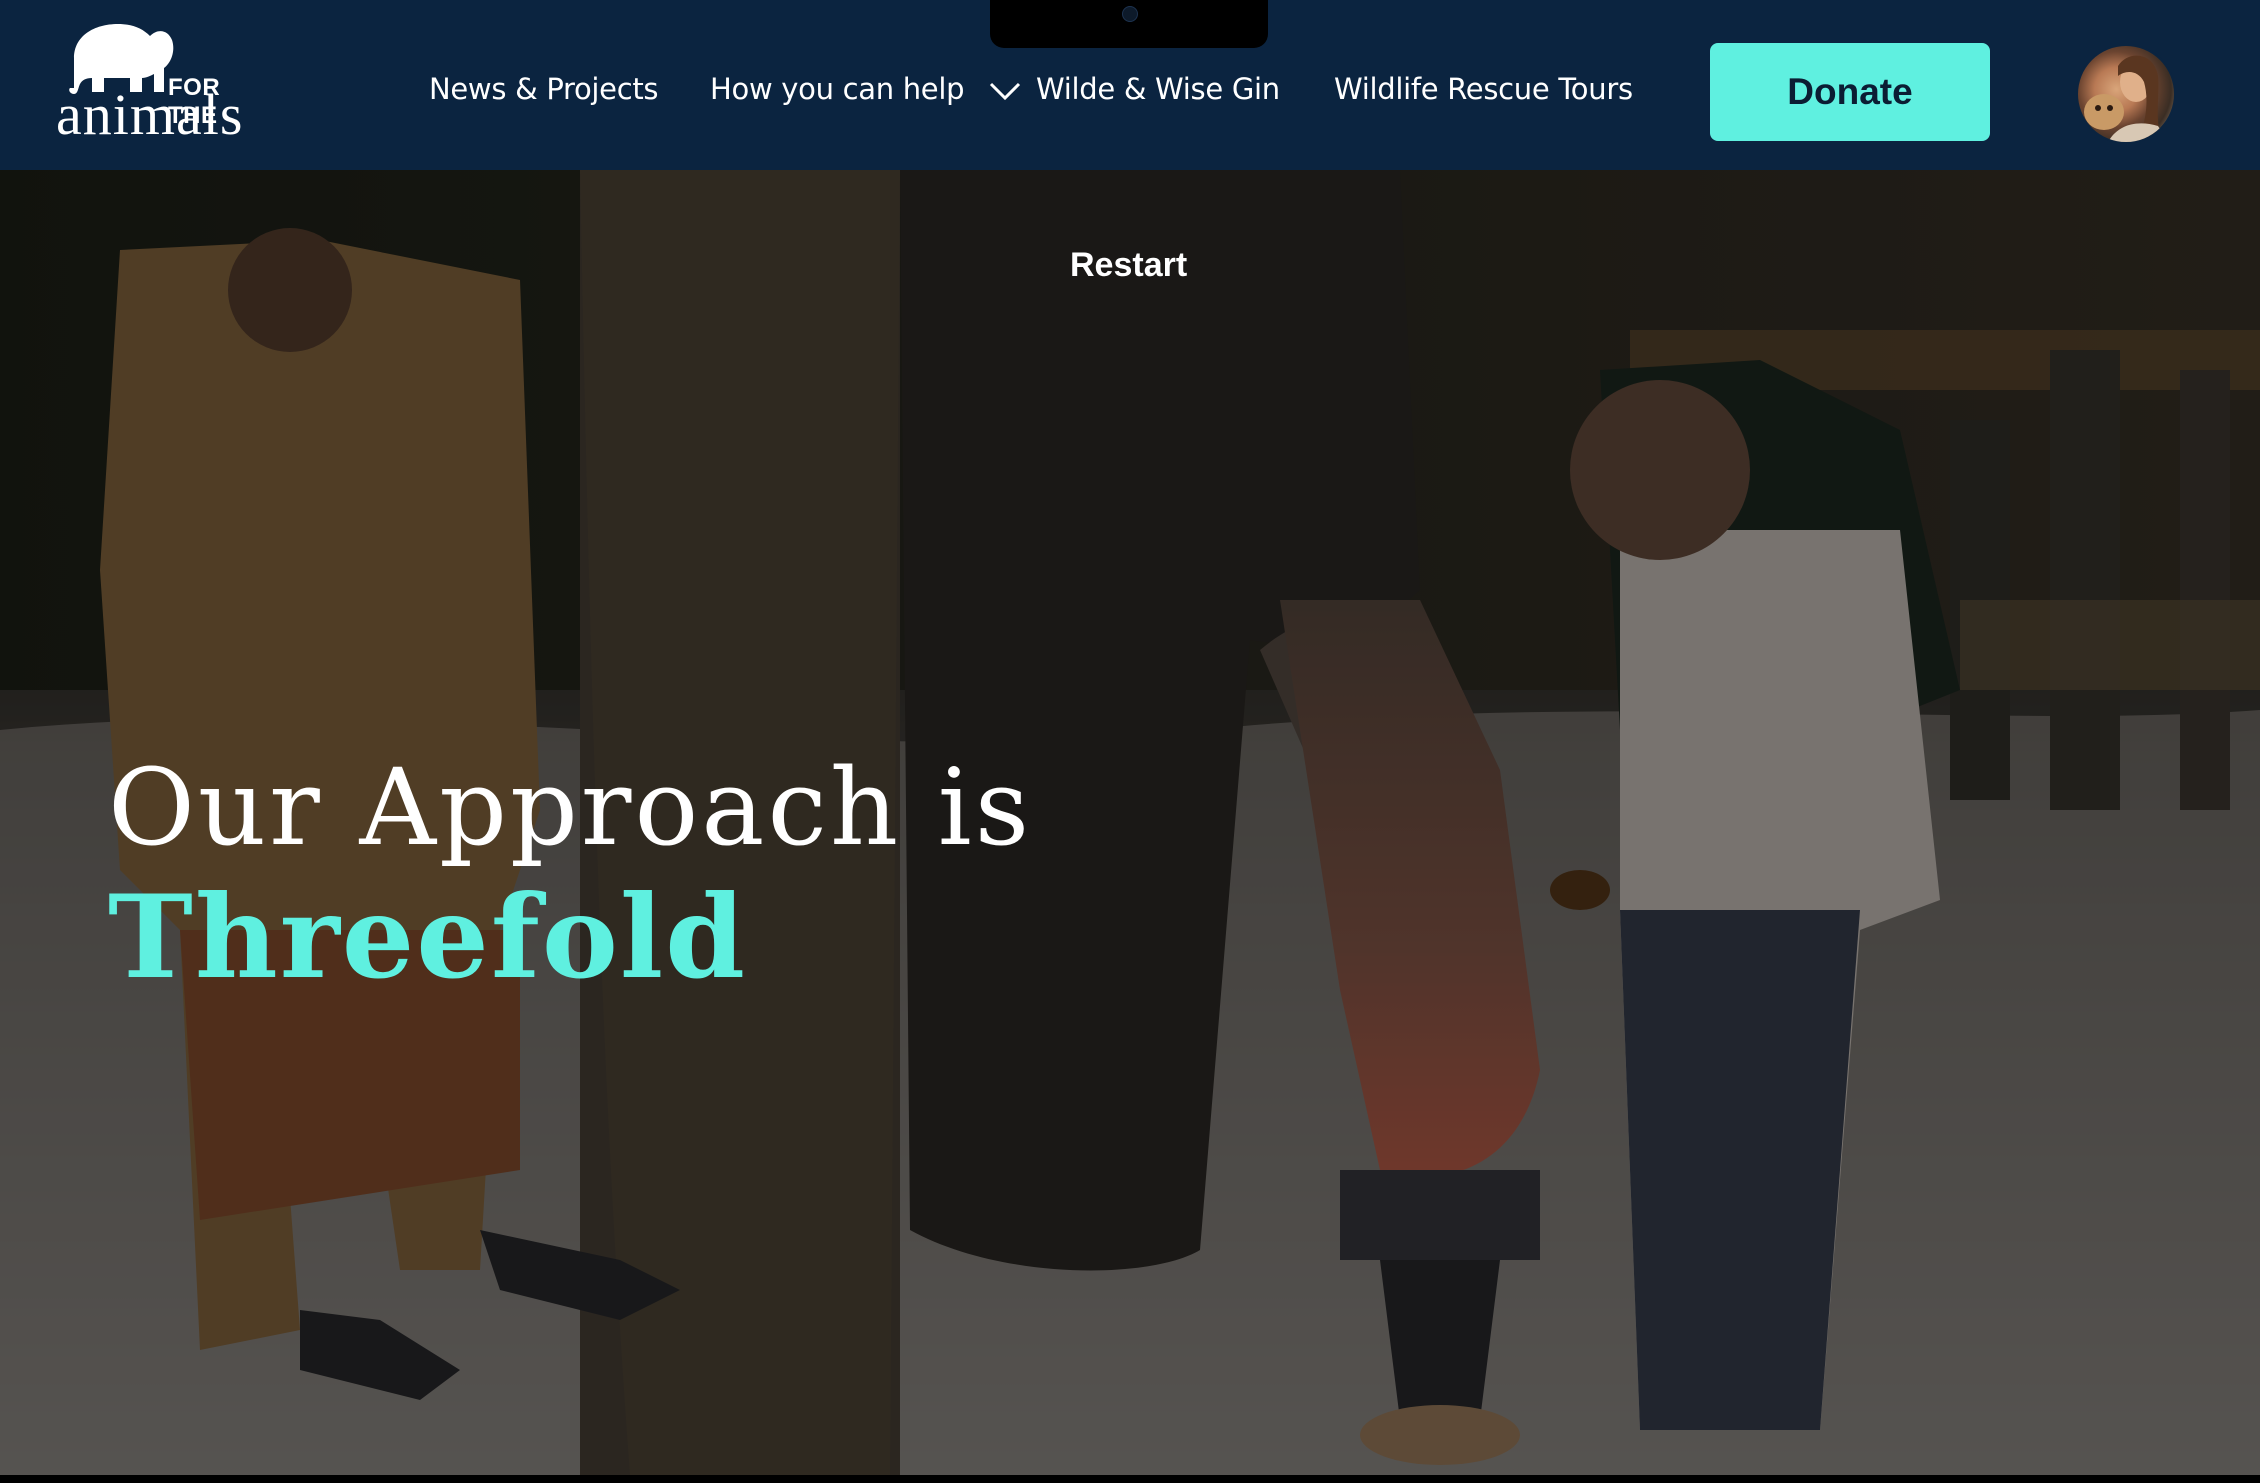 This screenshot has width=2260, height=1483. Describe the element at coordinates (1005, 91) in the screenshot. I see `chevron-down-icon` at that location.